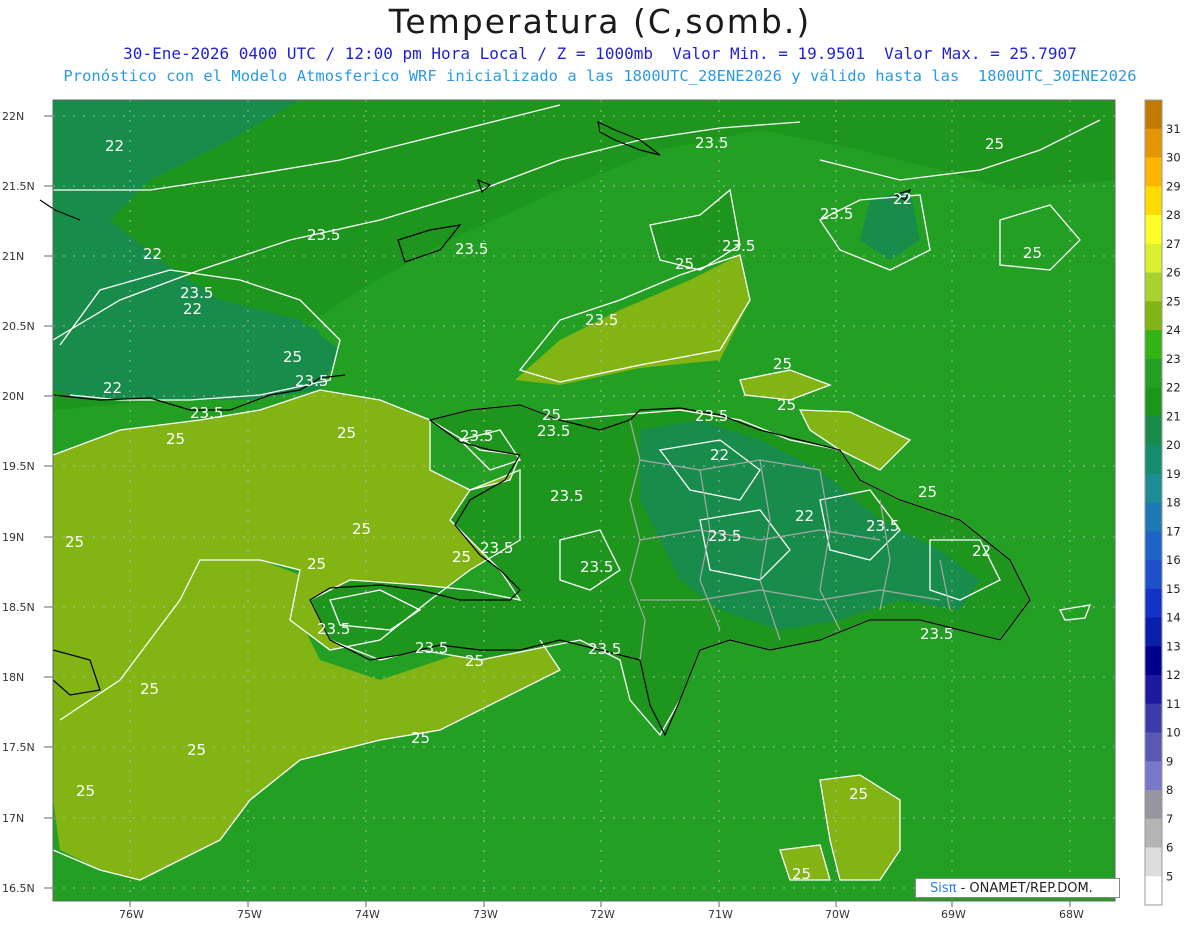  What do you see at coordinates (1173, 244) in the screenshot?
I see `colorbar-label: 27` at bounding box center [1173, 244].